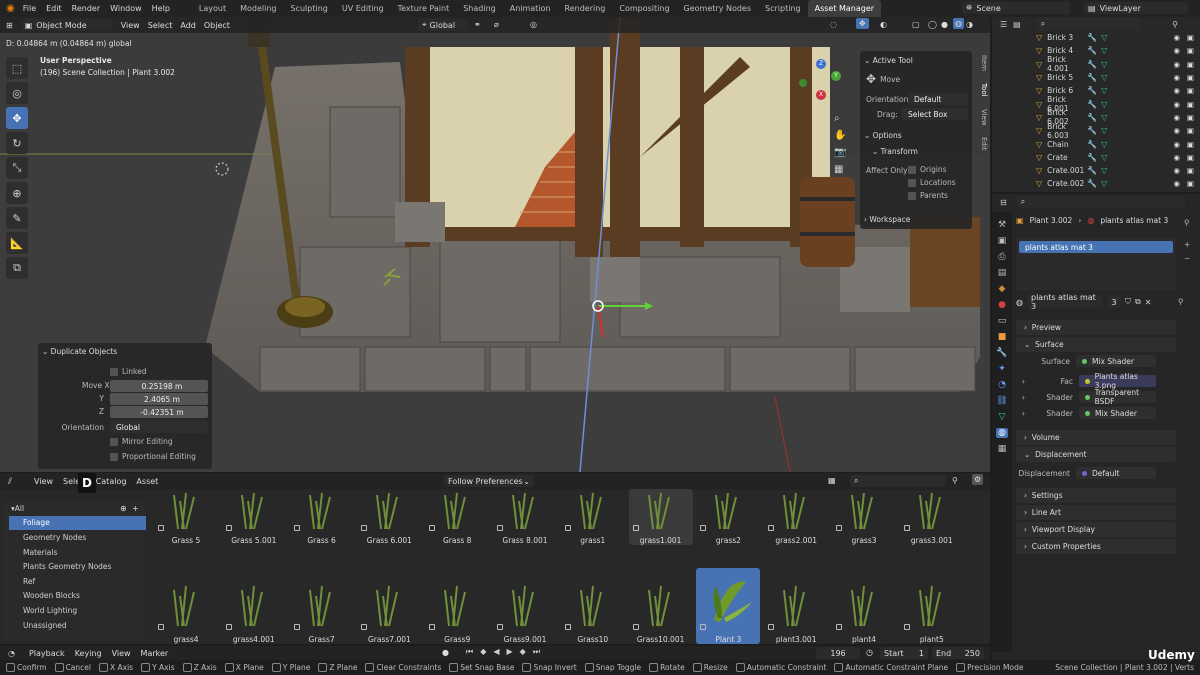  What do you see at coordinates (1002, 449) in the screenshot?
I see `texture-tab-icon: ▦` at bounding box center [1002, 449].